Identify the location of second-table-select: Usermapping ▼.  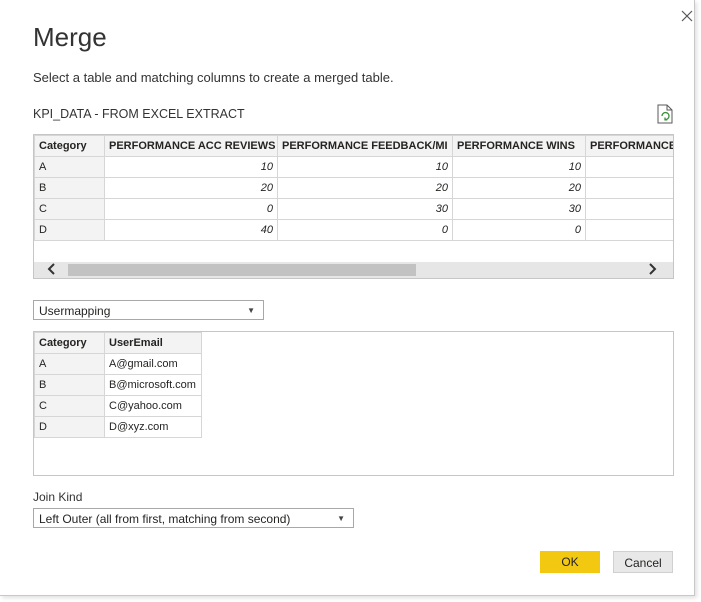
(148, 310).